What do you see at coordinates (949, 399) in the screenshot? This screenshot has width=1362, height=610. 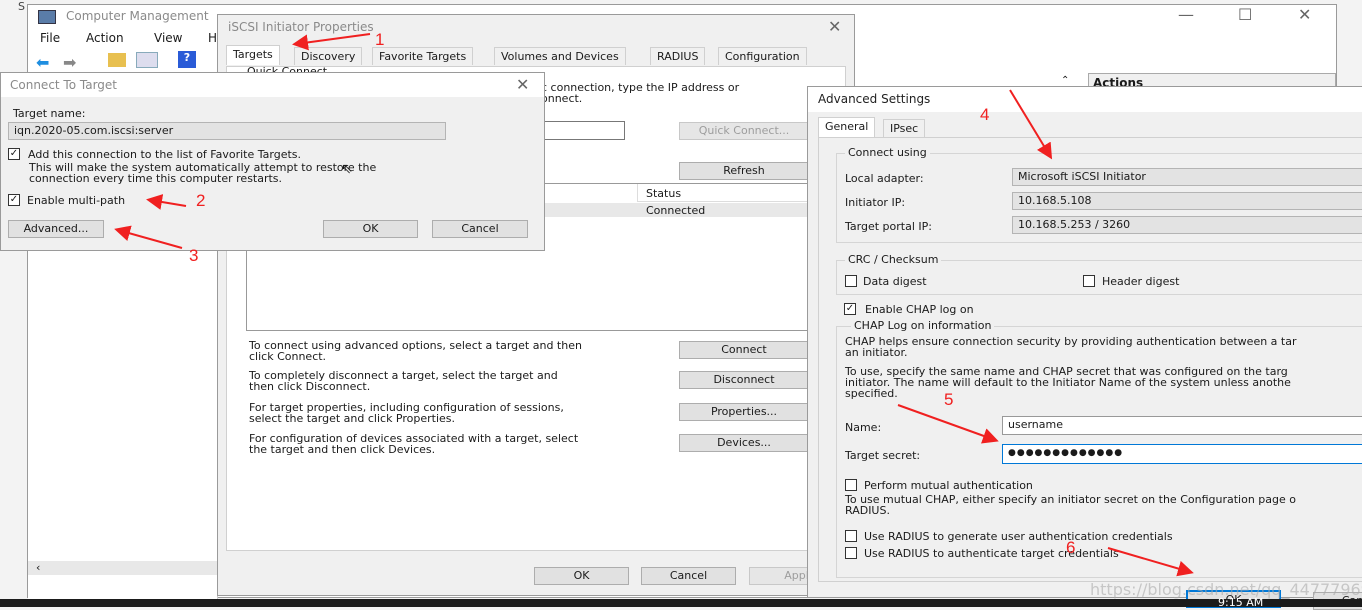 I see `annotation-5: 5` at bounding box center [949, 399].